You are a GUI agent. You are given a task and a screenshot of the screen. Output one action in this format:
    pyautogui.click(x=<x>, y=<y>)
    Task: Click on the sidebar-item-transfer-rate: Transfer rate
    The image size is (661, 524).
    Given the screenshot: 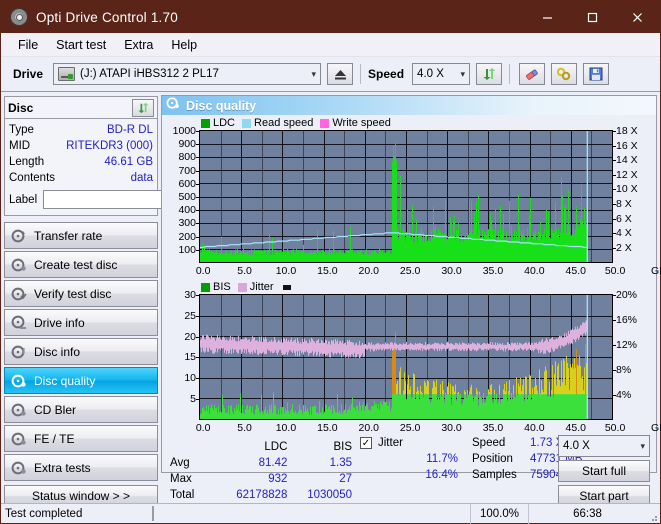 What is the action you would take?
    pyautogui.click(x=81, y=235)
    